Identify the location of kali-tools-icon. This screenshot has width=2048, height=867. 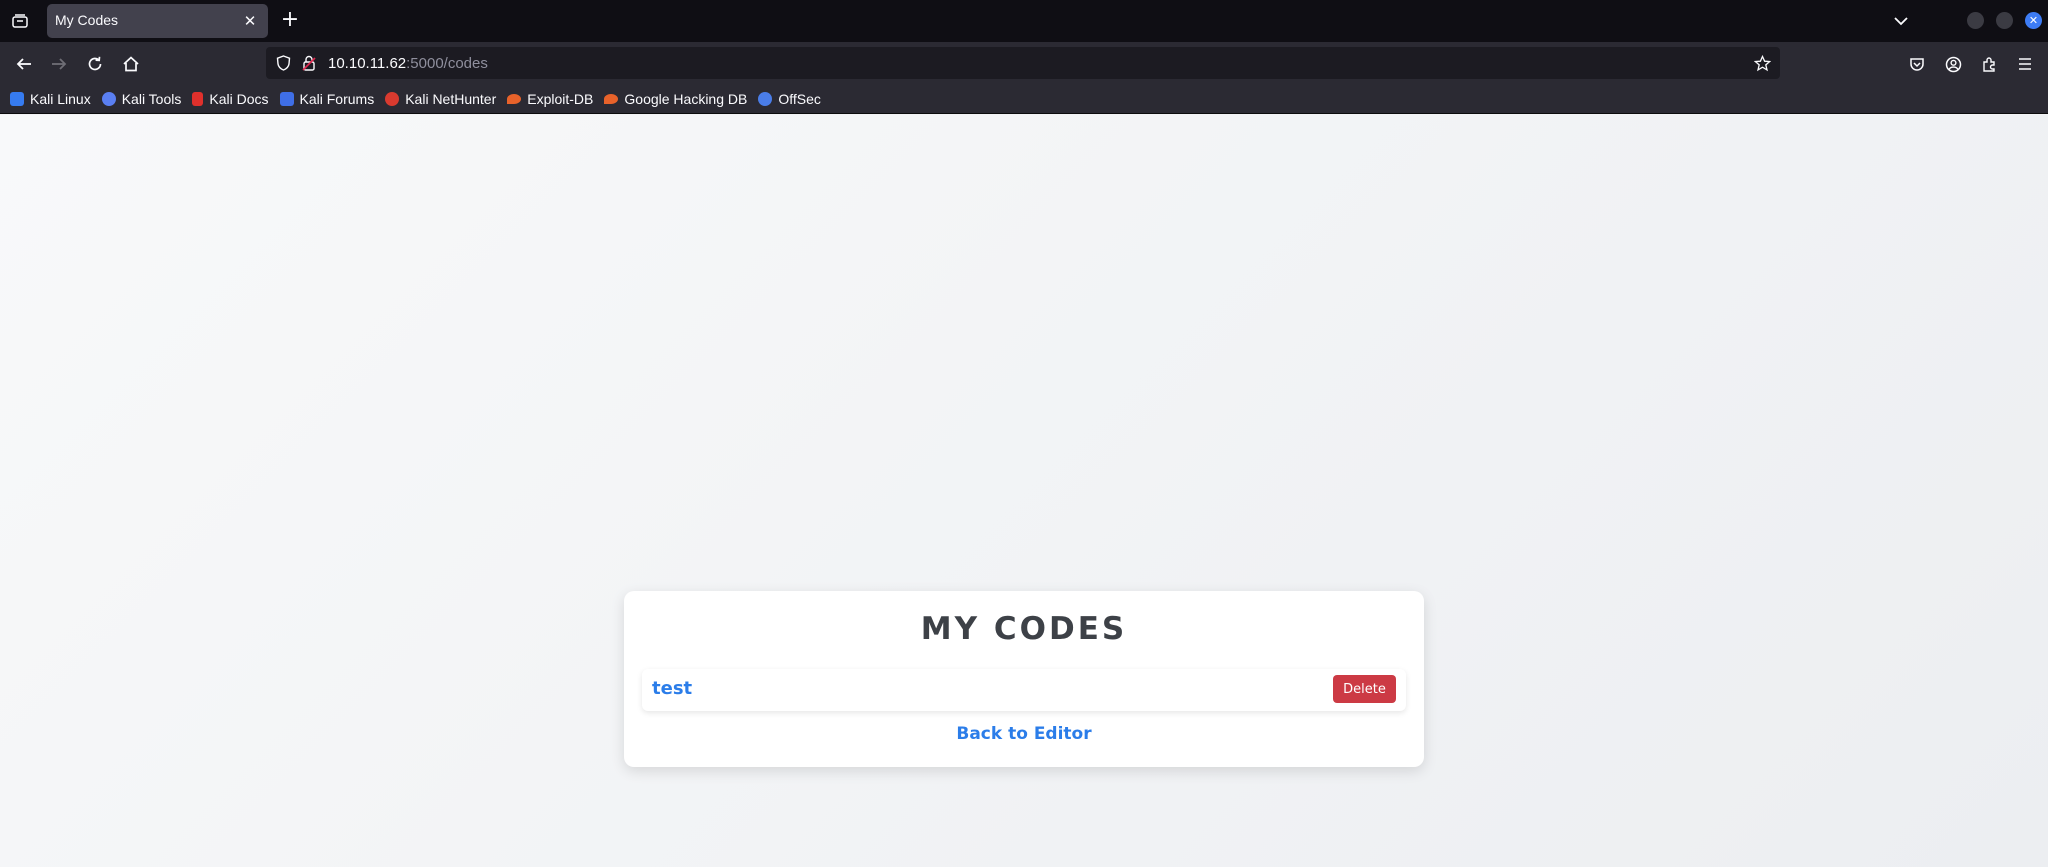
(108, 98).